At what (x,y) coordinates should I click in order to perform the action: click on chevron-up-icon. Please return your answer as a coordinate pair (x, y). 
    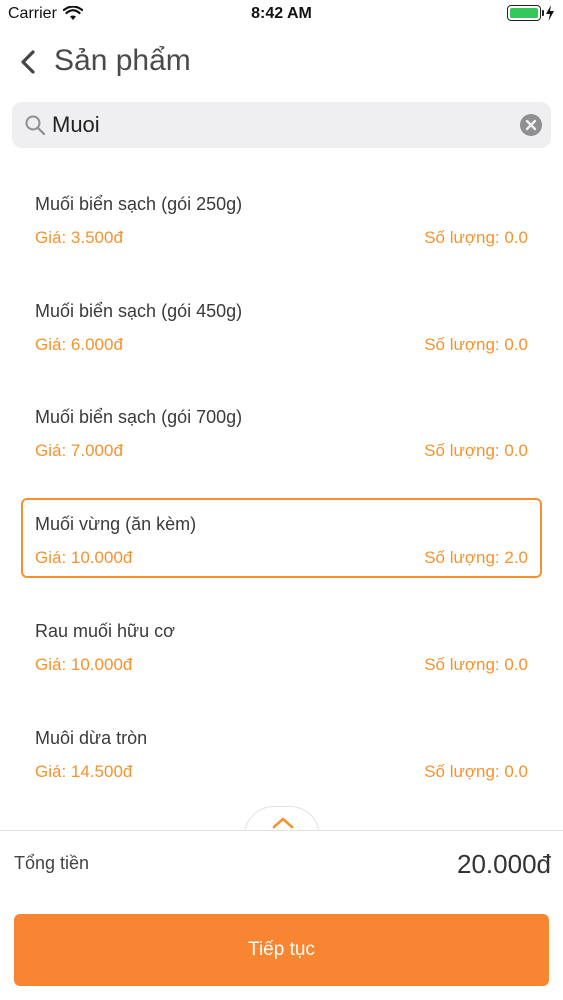
    Looking at the image, I should click on (283, 822).